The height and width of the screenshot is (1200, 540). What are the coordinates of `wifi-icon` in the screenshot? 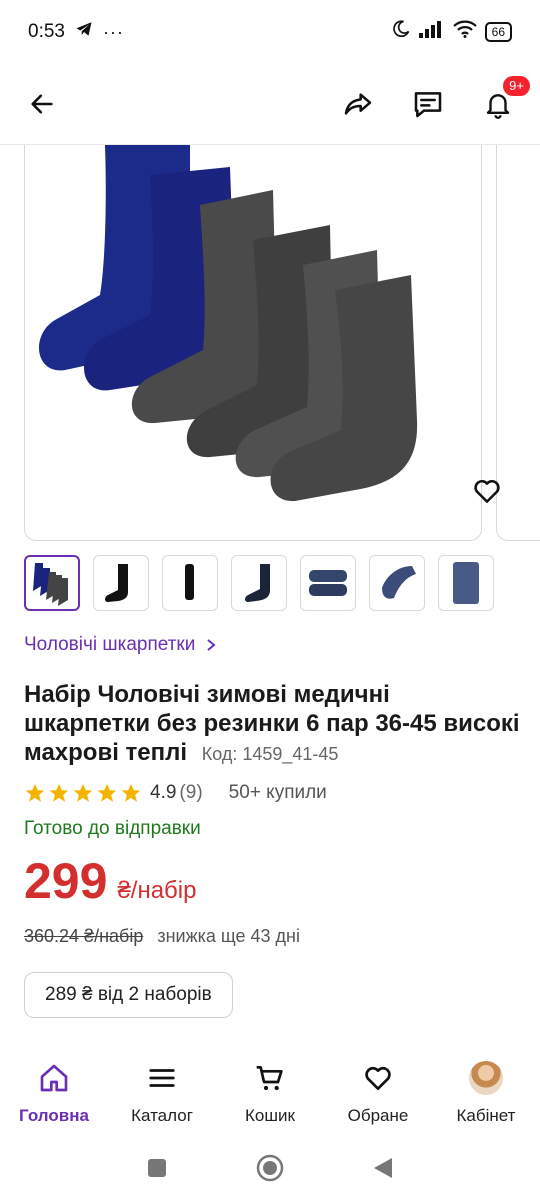 It's located at (464, 32).